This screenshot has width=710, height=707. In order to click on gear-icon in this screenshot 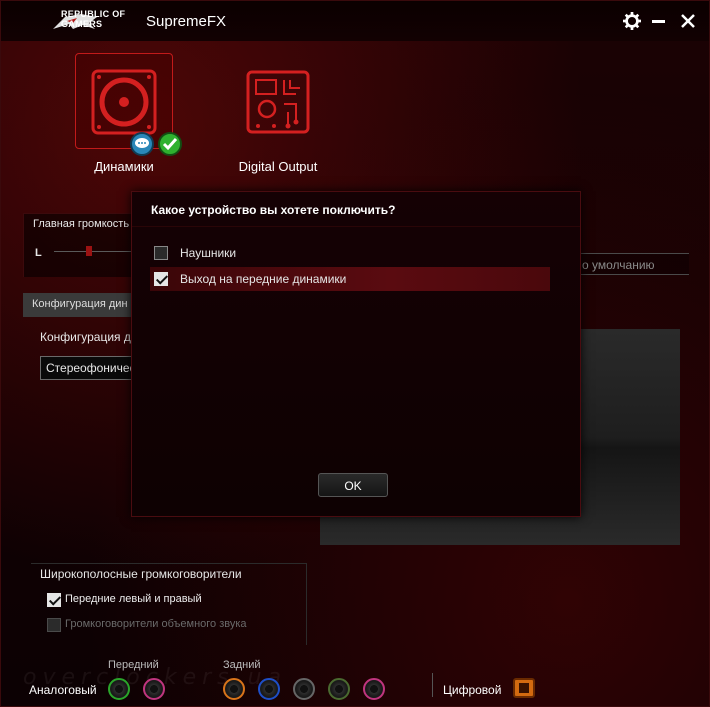, I will do `click(632, 21)`.